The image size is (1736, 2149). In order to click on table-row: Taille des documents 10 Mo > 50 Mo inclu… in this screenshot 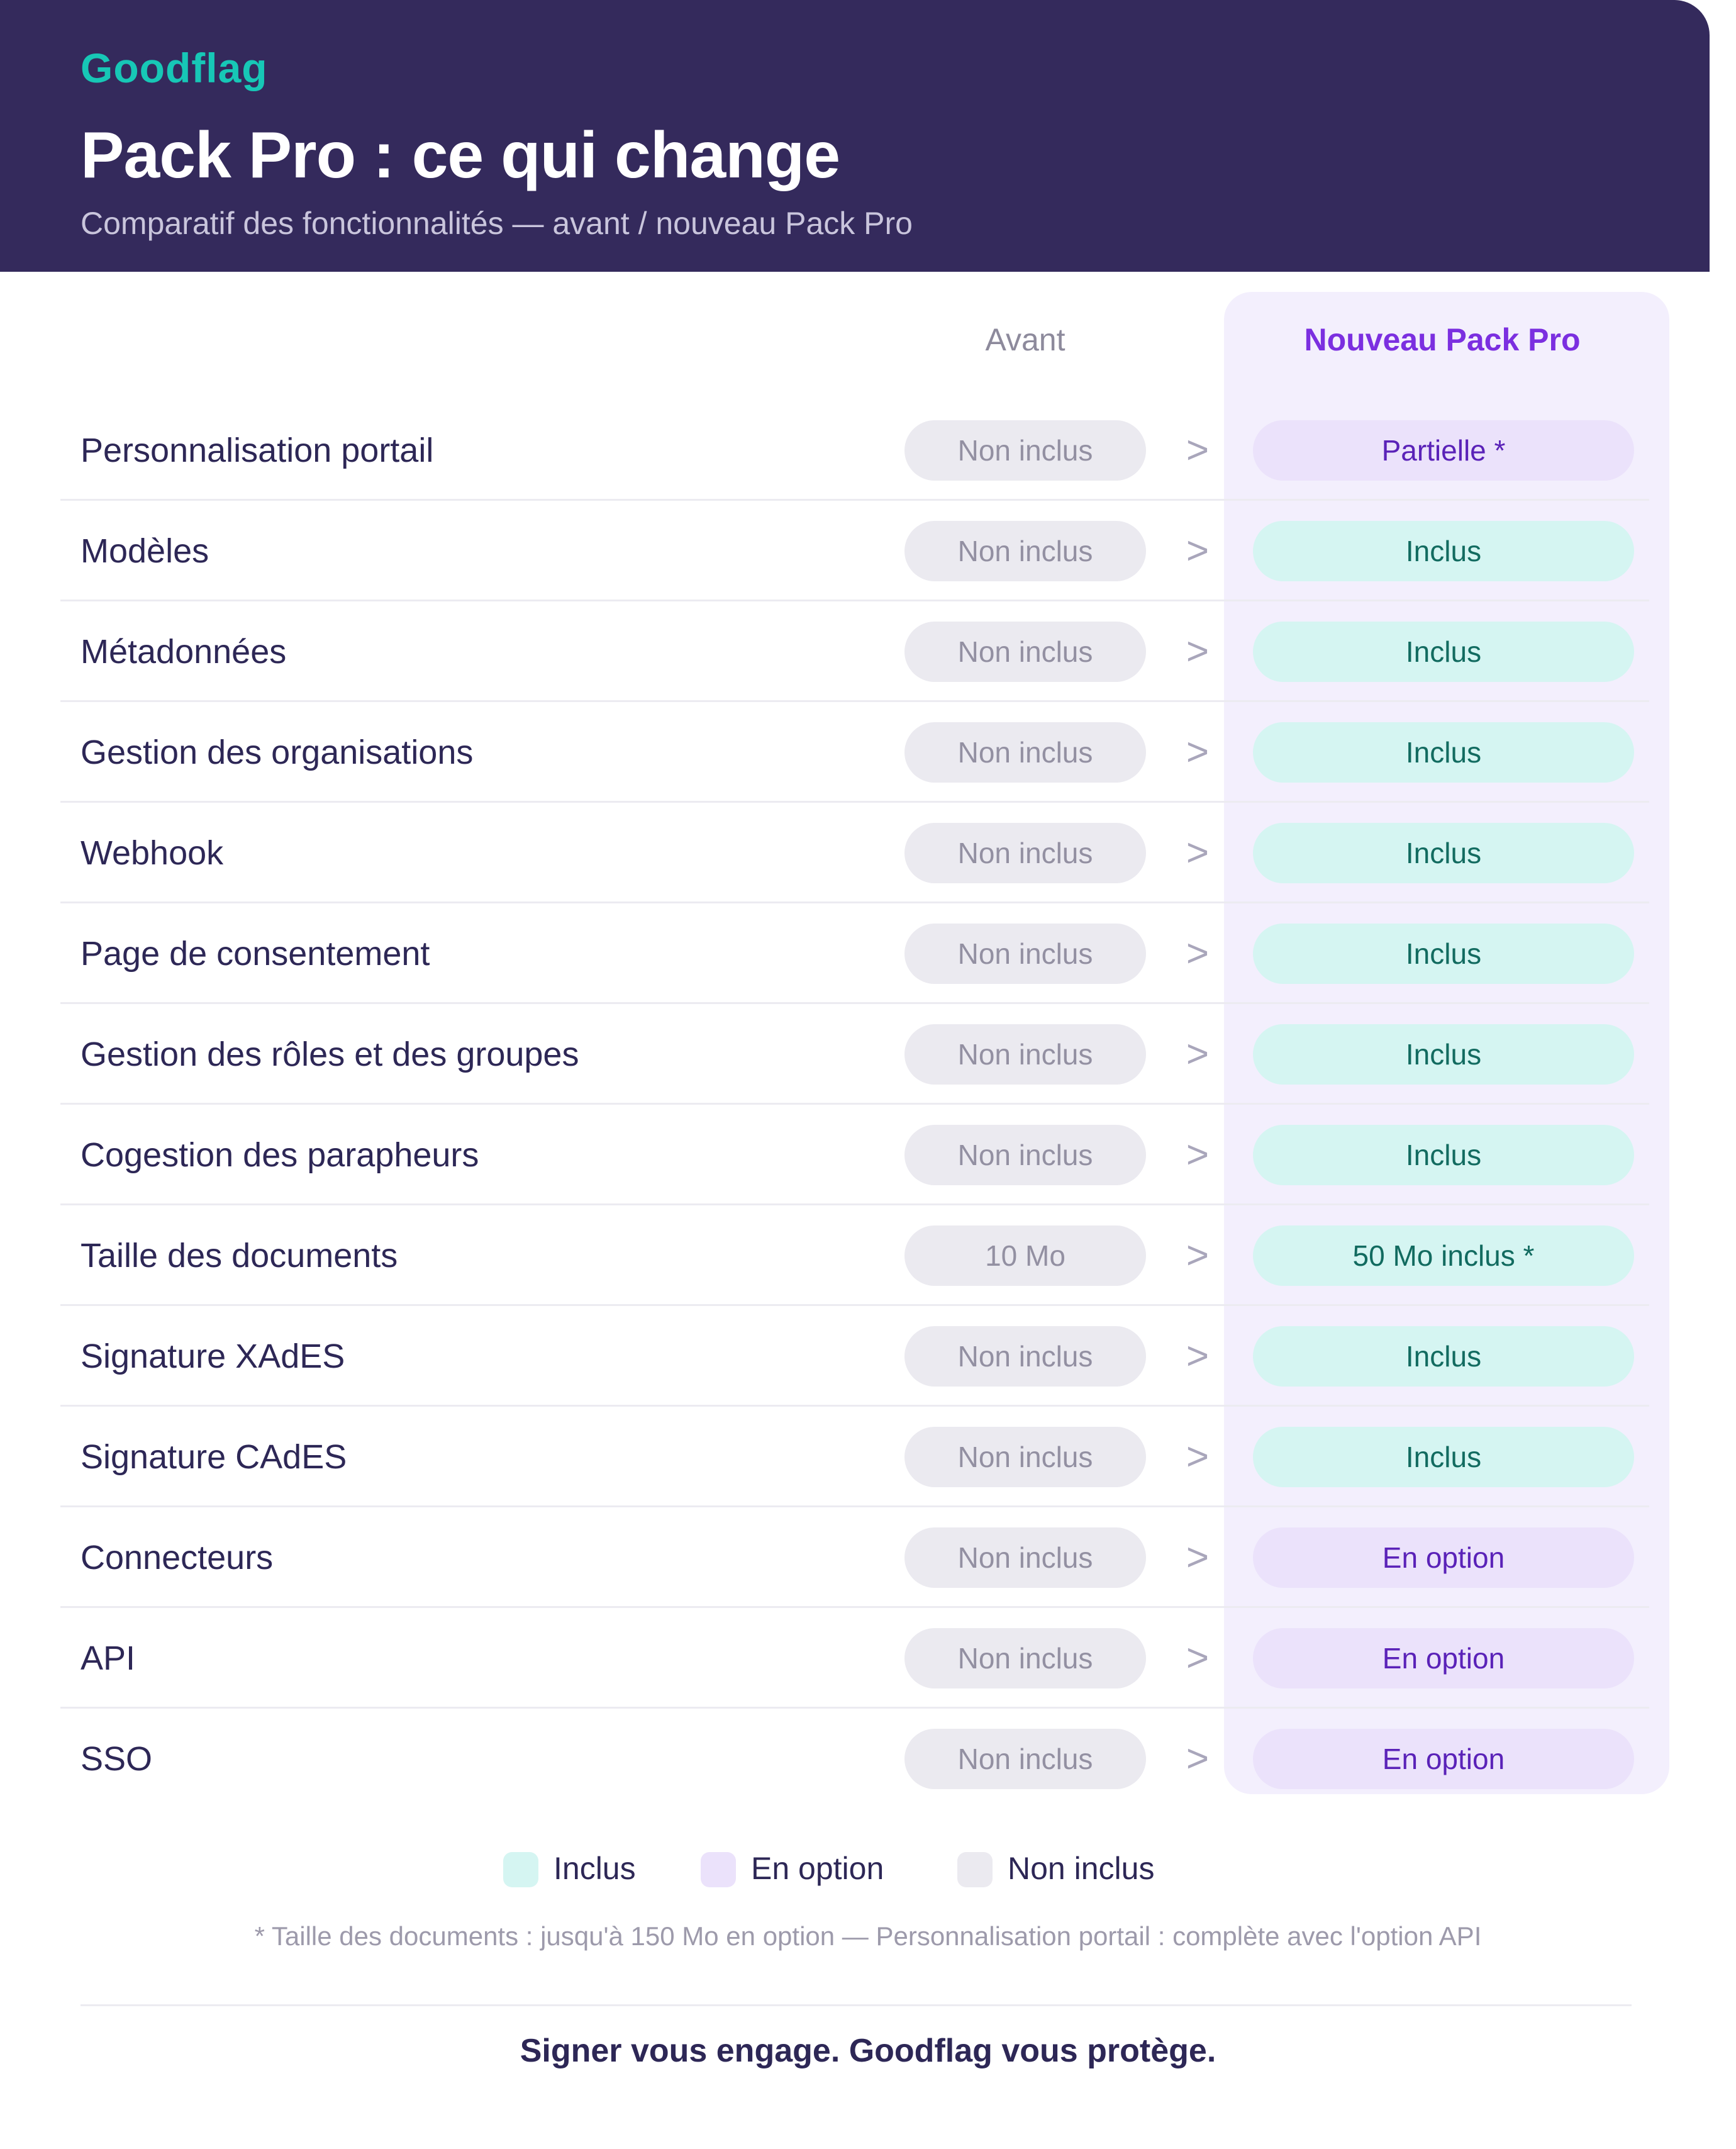, I will do `click(868, 1255)`.